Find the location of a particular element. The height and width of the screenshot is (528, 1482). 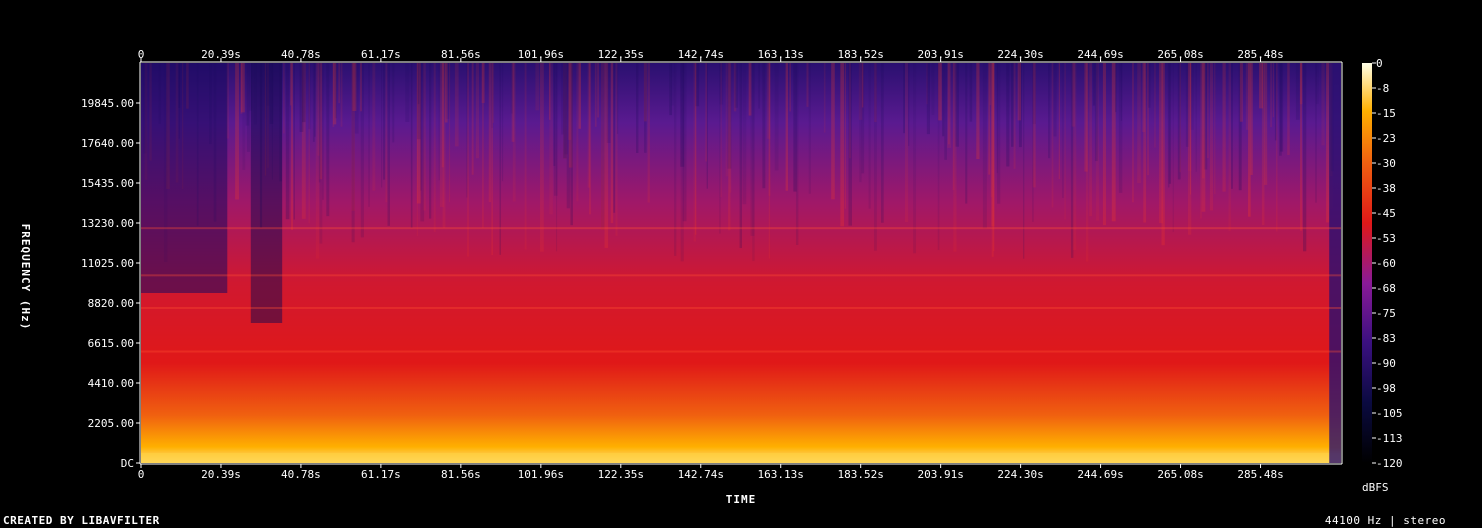

x-tick-label-top: 203.91s is located at coordinates (940, 54).